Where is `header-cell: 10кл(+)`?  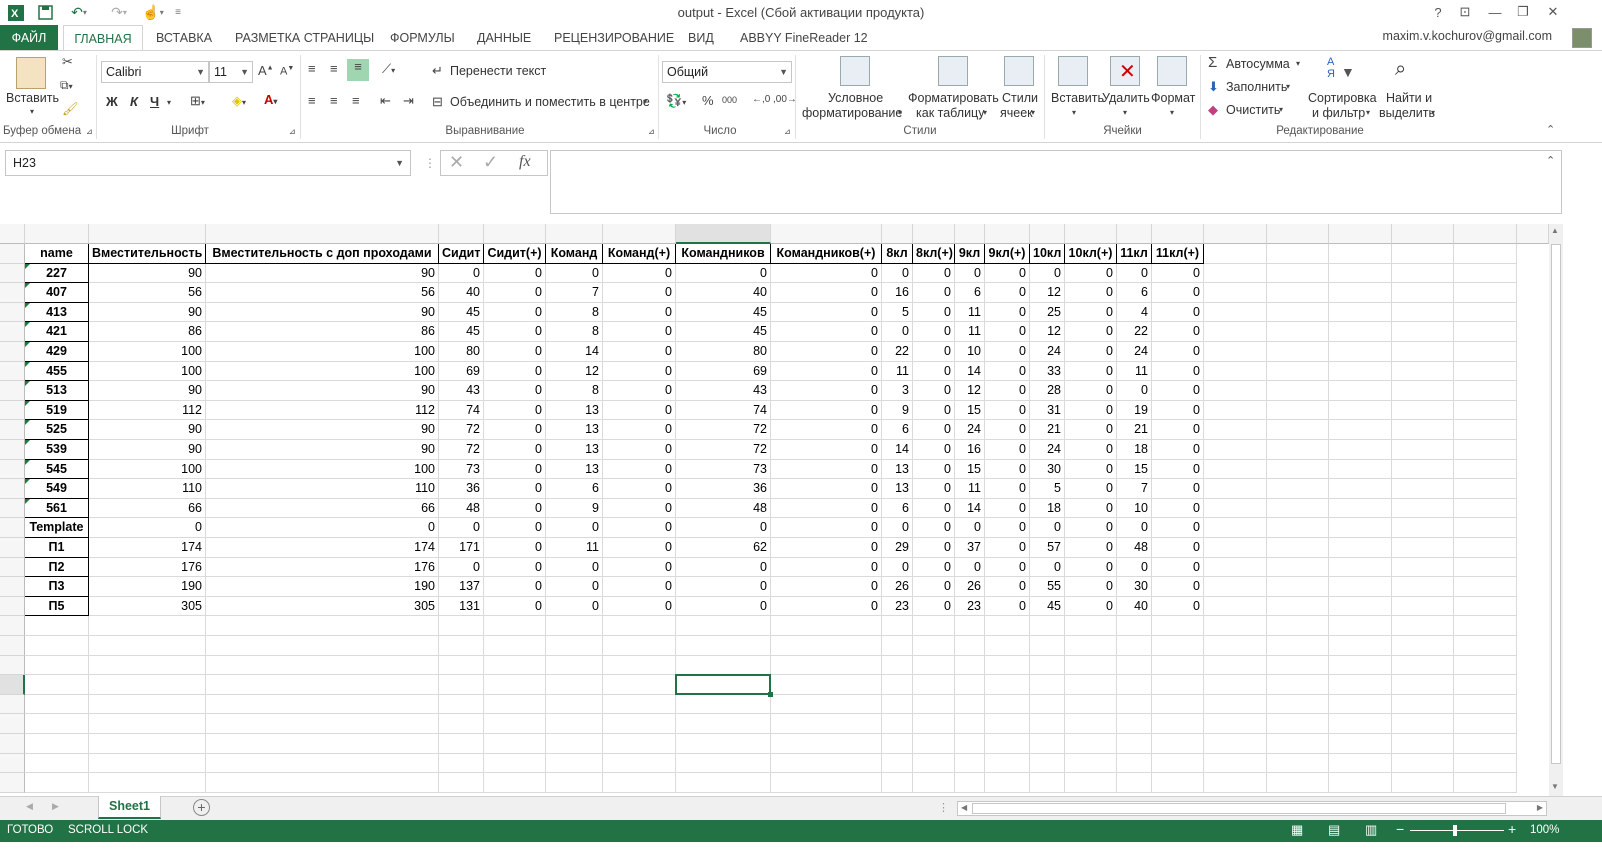 header-cell: 10кл(+) is located at coordinates (1091, 254).